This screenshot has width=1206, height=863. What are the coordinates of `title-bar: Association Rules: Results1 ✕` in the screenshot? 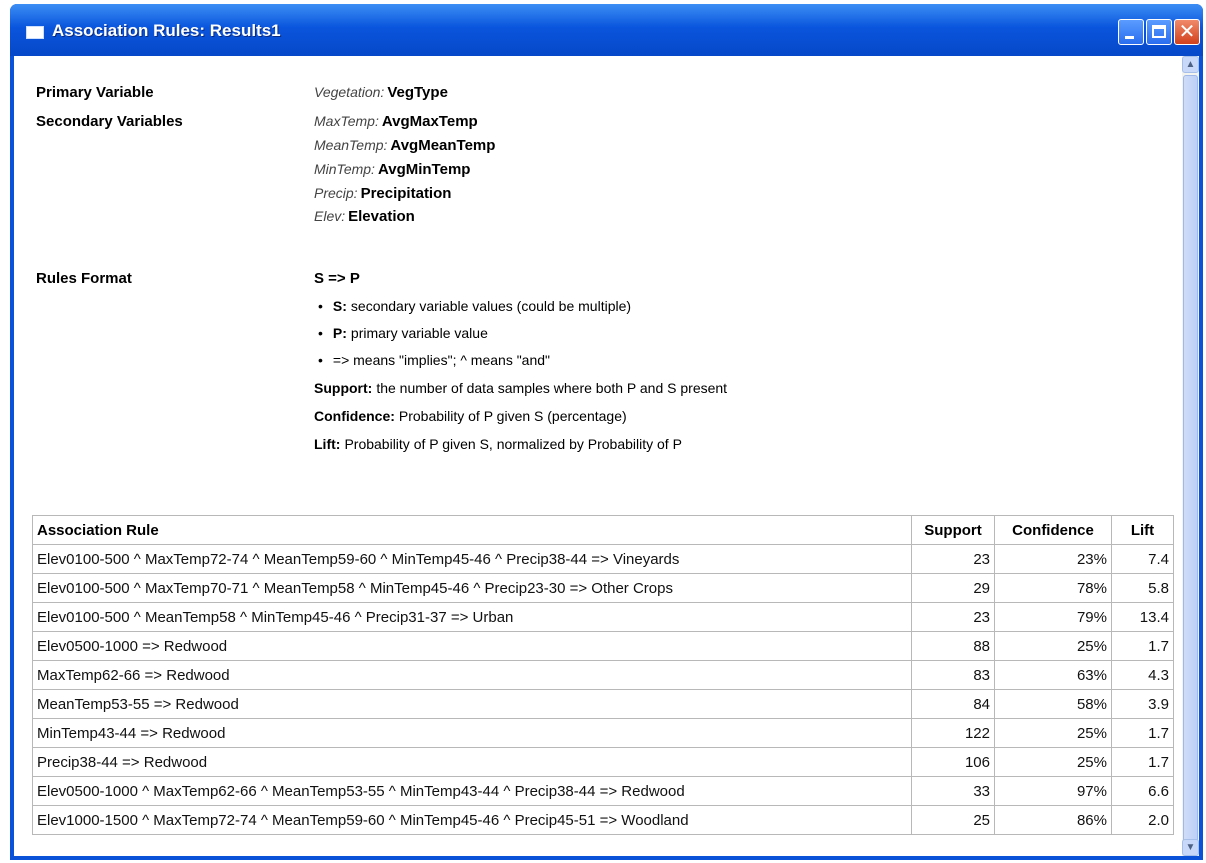 It's located at (606, 30).